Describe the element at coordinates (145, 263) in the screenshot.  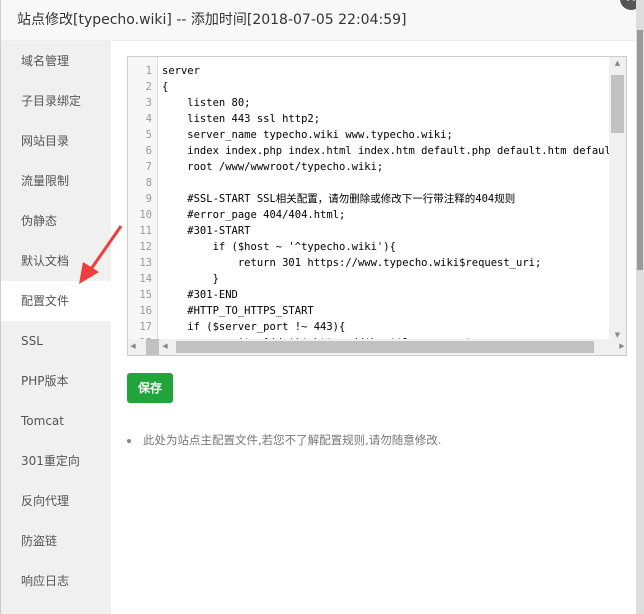
I see `line-number: 13` at that location.